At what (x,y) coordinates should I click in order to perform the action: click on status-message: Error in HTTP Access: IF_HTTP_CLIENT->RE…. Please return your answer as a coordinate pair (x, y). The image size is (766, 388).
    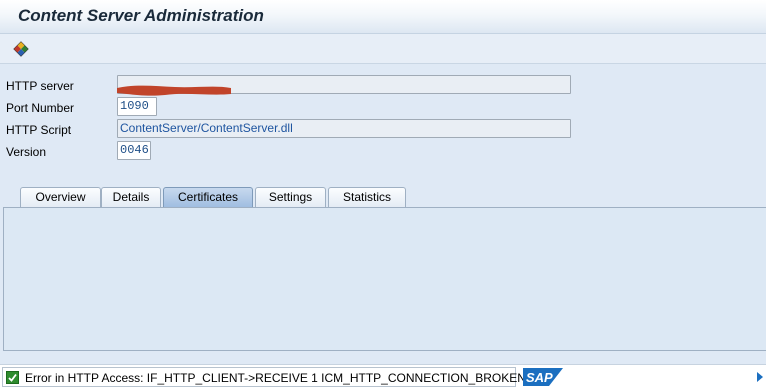
    Looking at the image, I should click on (264, 377).